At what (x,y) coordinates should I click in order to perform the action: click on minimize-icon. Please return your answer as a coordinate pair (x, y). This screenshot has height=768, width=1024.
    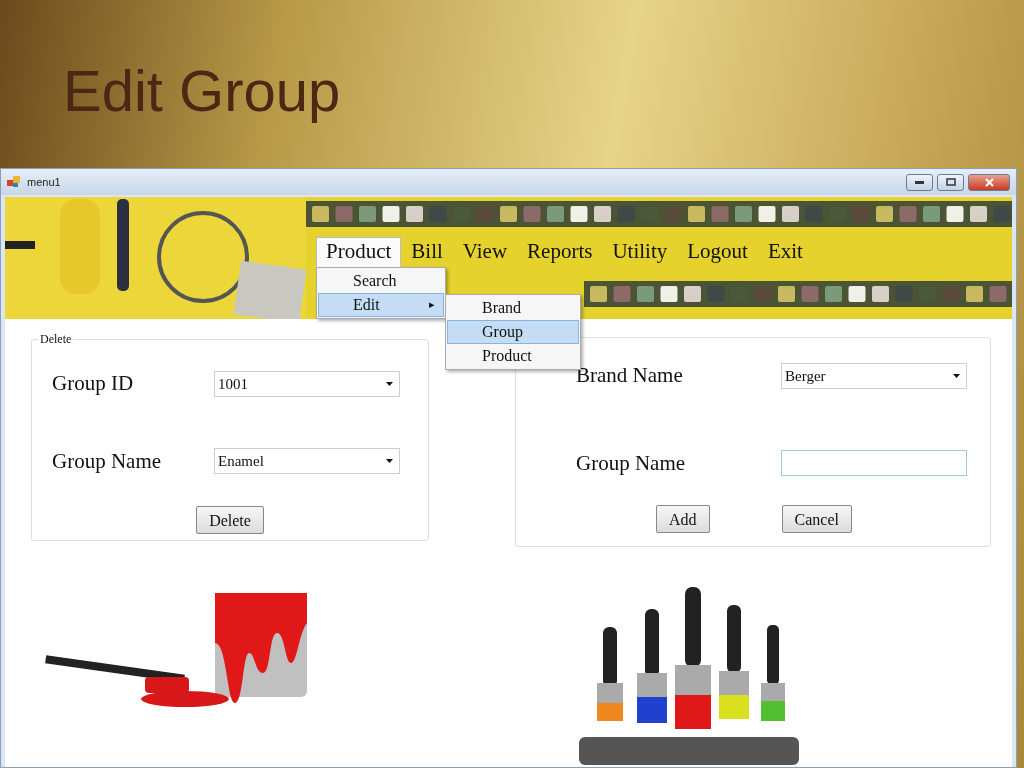
    Looking at the image, I should click on (919, 182).